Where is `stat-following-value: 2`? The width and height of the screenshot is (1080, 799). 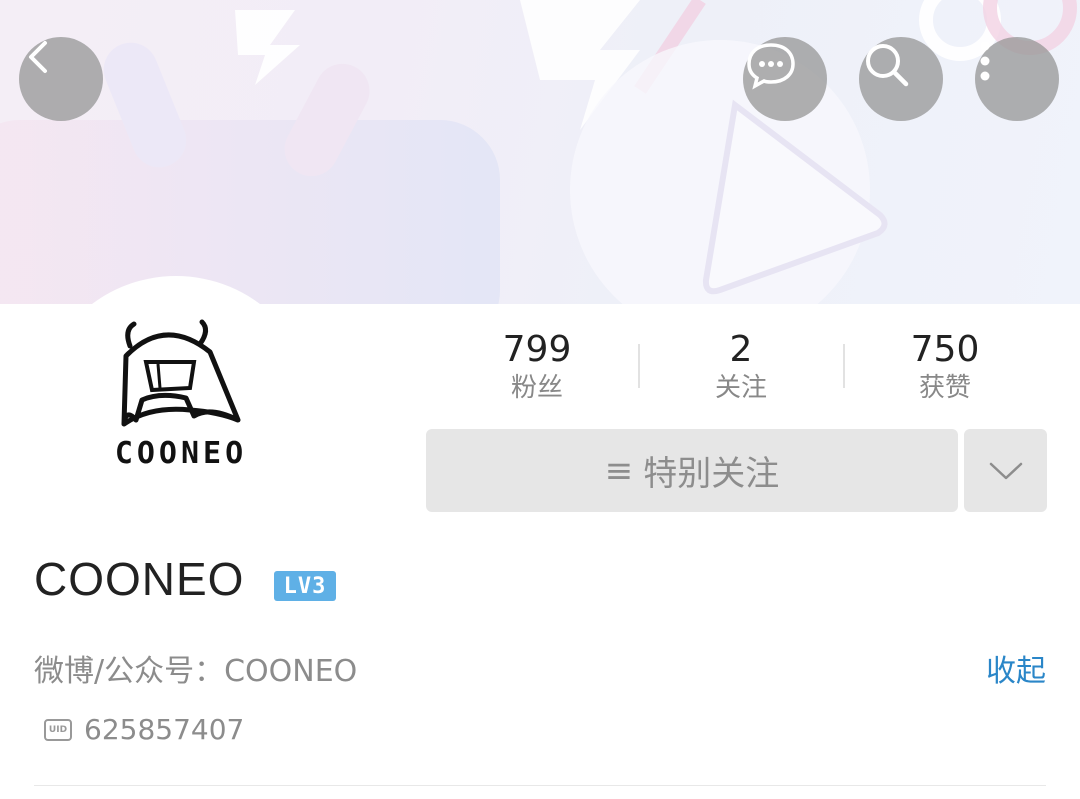 stat-following-value: 2 is located at coordinates (741, 349).